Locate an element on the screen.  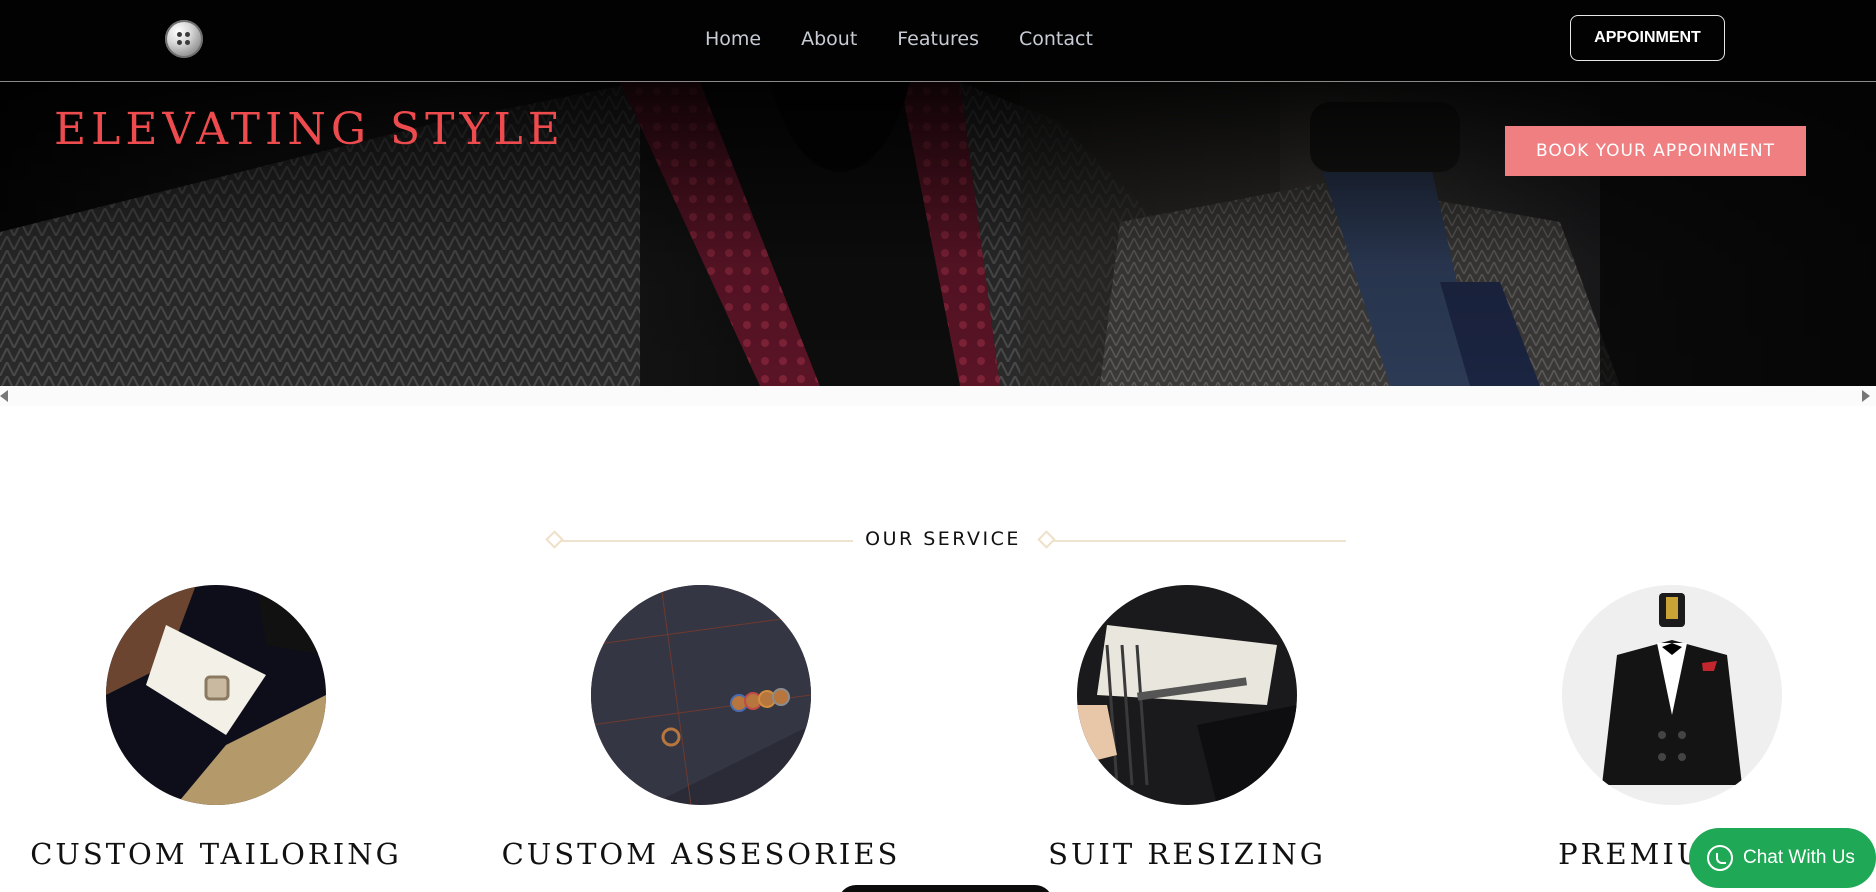
nav-links: Home About Features Contact is located at coordinates (899, 39).